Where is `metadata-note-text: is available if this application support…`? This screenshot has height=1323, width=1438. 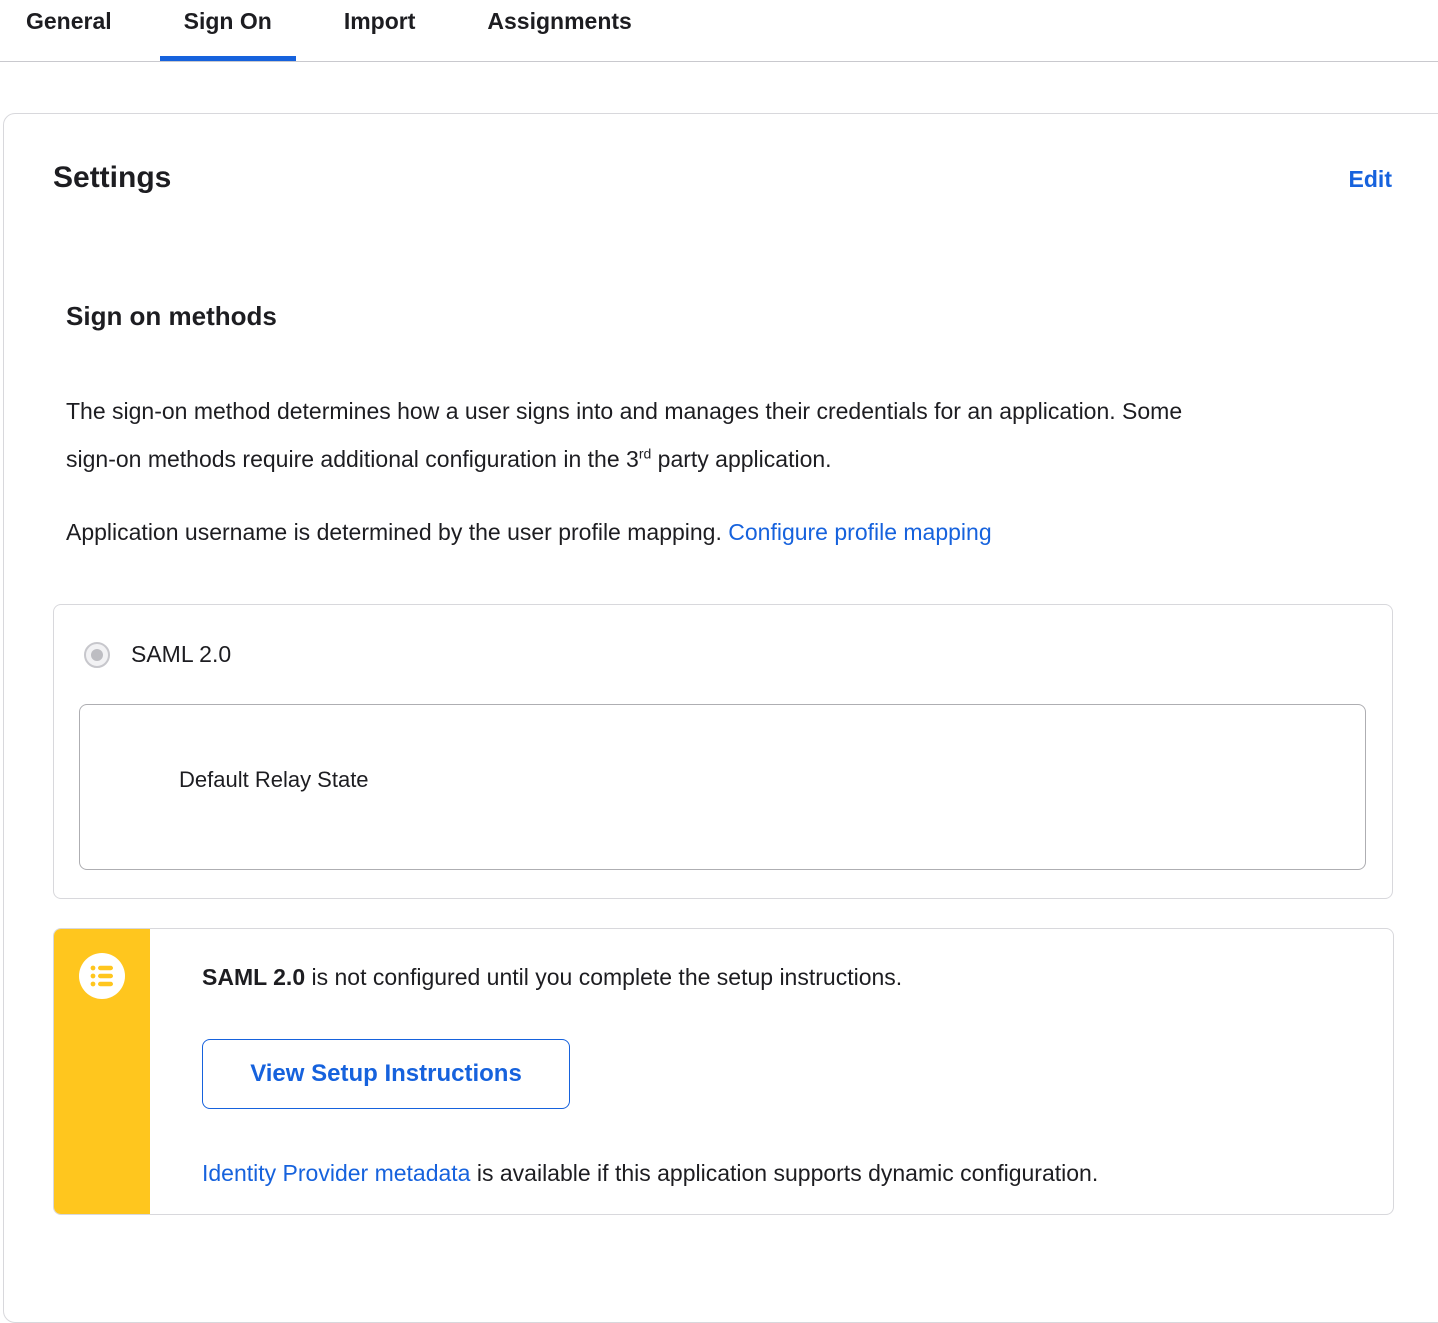
metadata-note-text: is available if this application support… is located at coordinates (784, 1173).